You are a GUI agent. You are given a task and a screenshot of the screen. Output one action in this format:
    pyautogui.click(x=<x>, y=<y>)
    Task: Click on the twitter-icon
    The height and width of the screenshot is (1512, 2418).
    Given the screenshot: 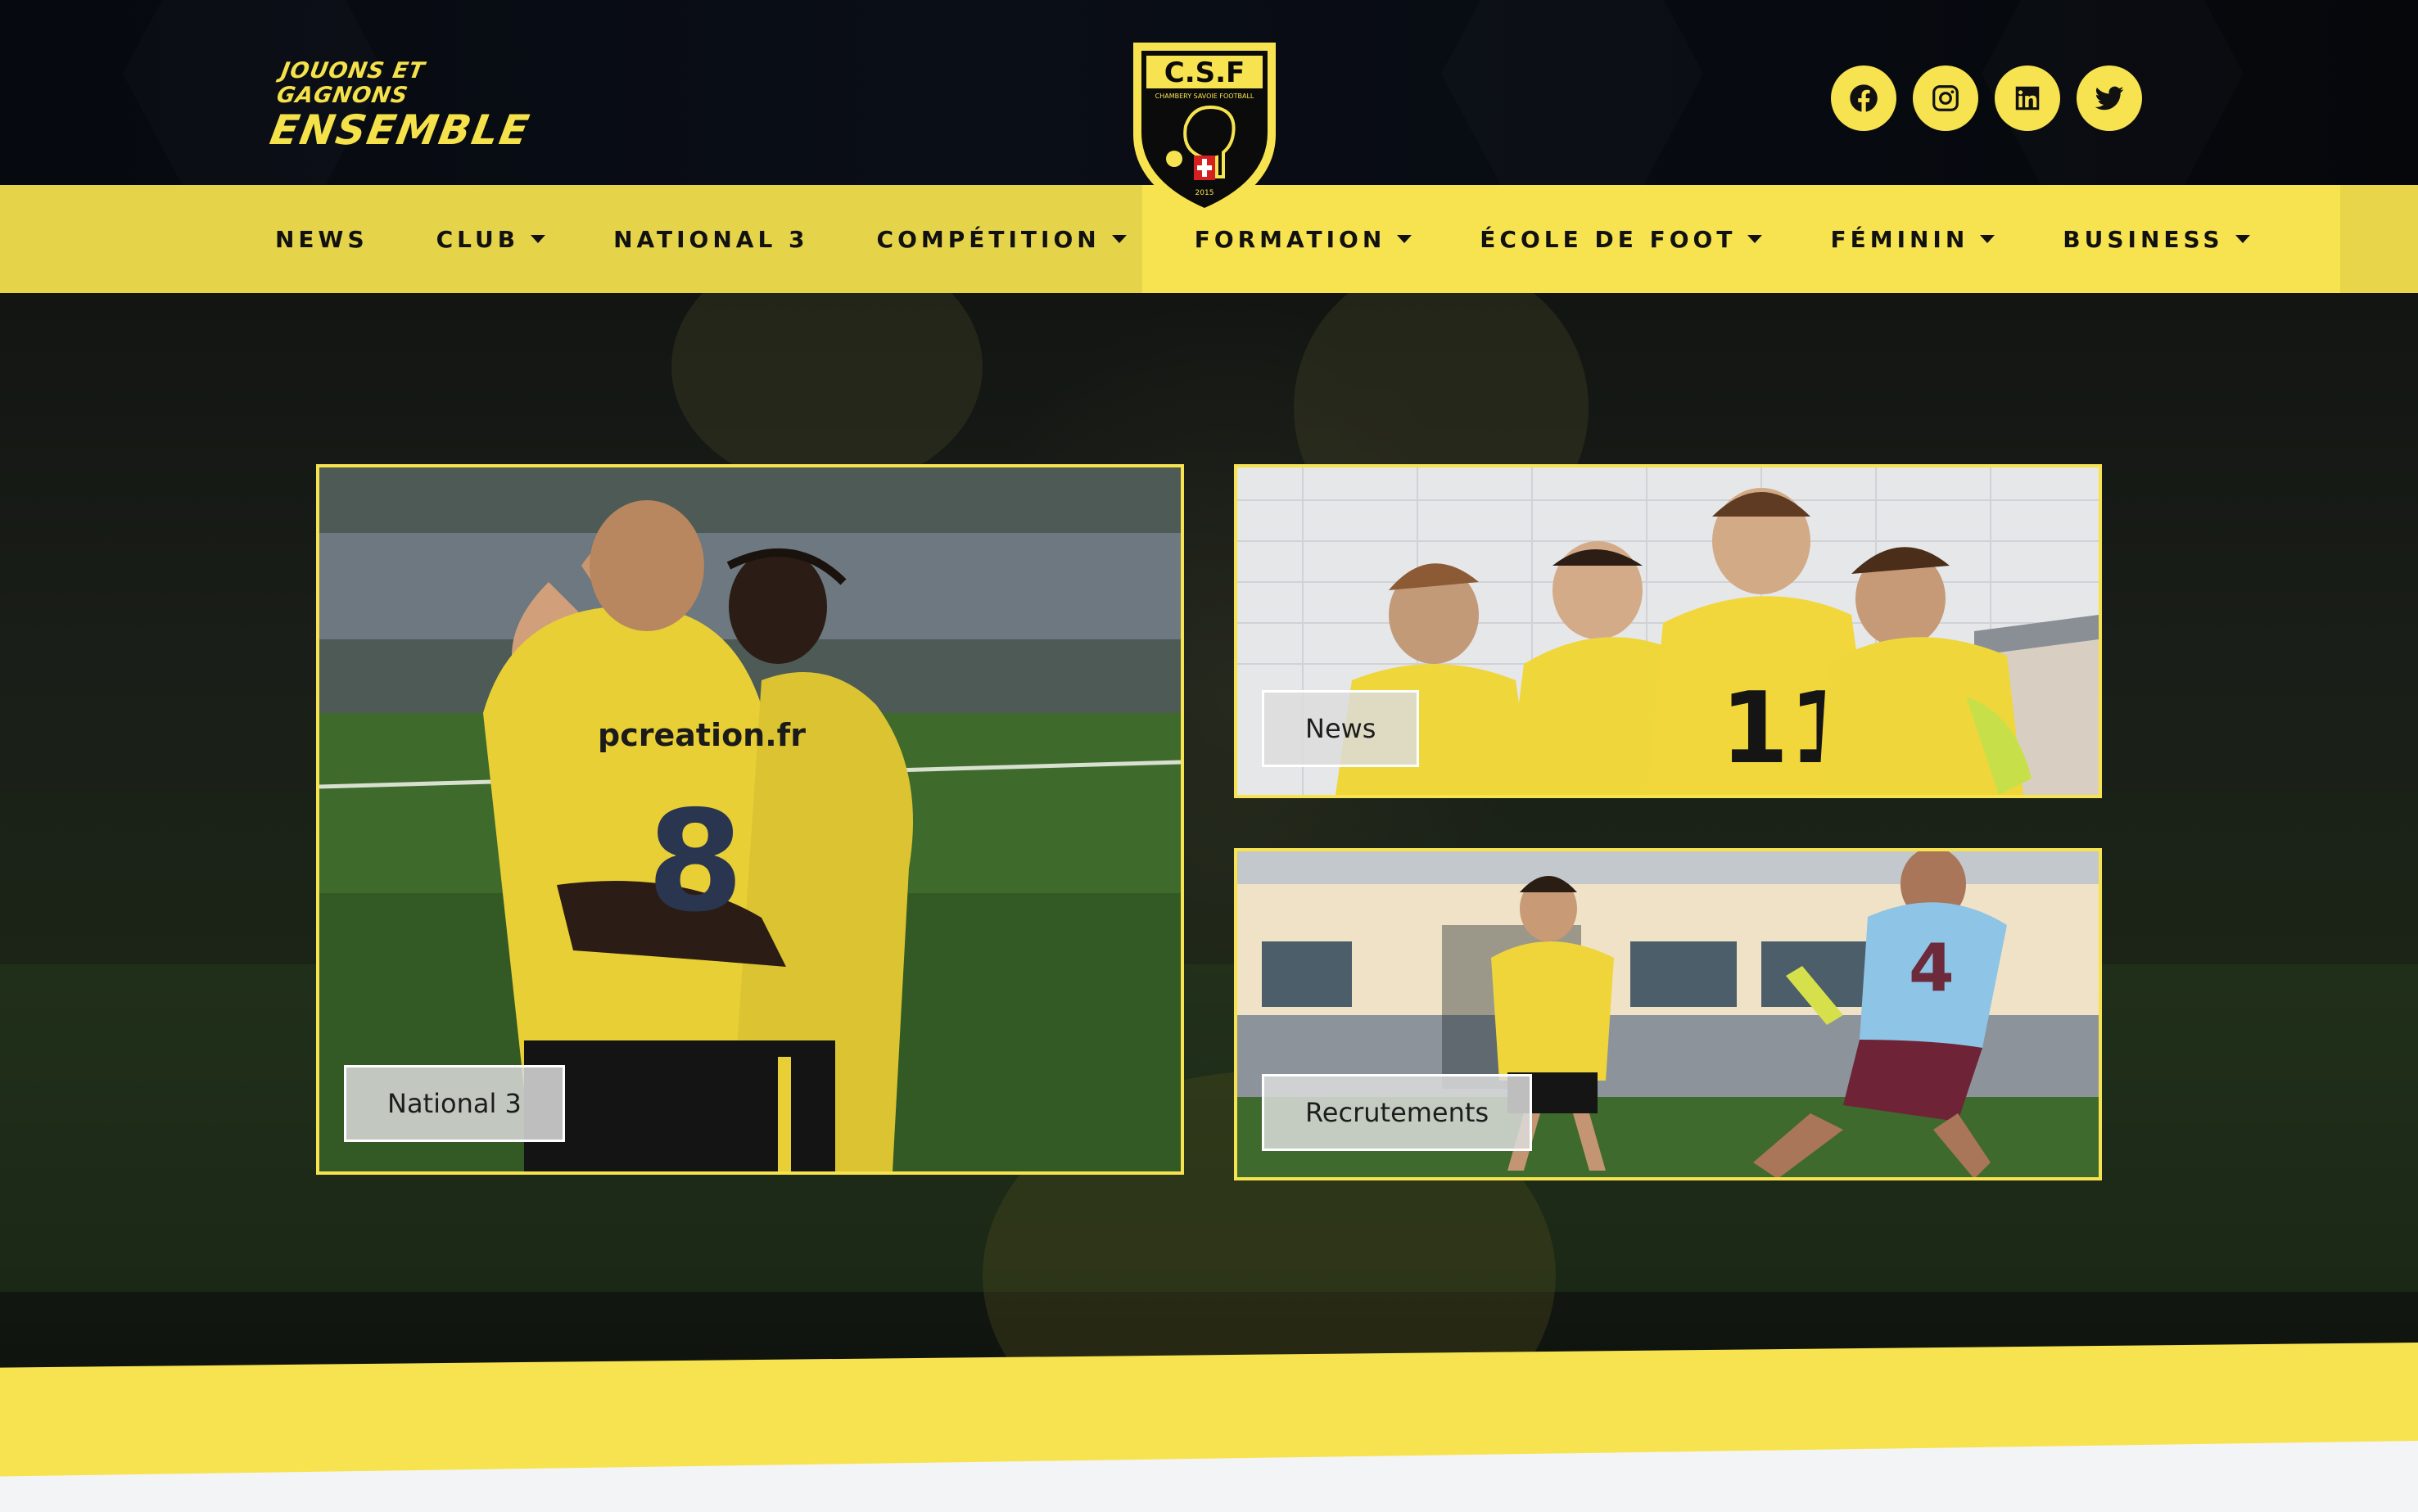 What is the action you would take?
    pyautogui.click(x=2109, y=98)
    